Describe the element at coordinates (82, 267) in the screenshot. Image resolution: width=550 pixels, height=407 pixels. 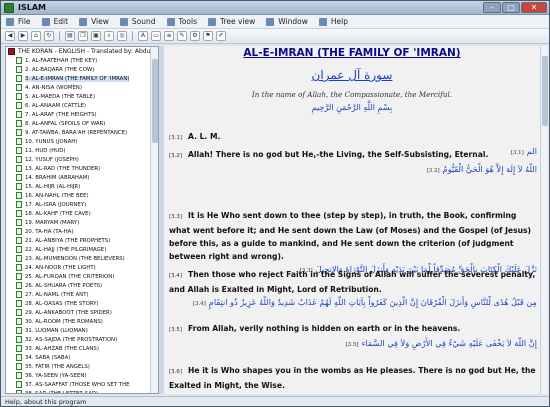
I see `sura-item: 24. AN-NOOR (THE LIGHT)` at that location.